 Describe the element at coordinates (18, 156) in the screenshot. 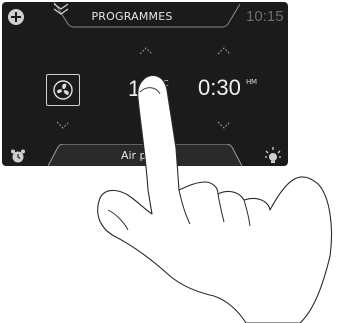

I see `alarm-clock-icon` at that location.